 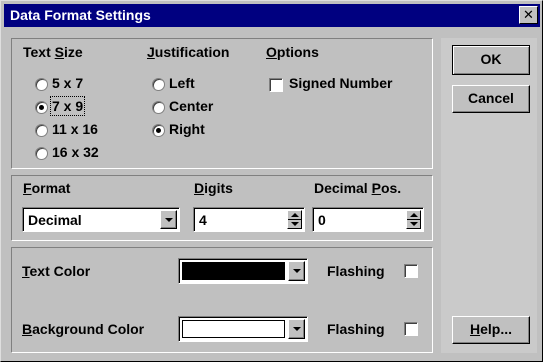 I want to click on text-size-option-16x32: 16 x 32, so click(x=75, y=152).